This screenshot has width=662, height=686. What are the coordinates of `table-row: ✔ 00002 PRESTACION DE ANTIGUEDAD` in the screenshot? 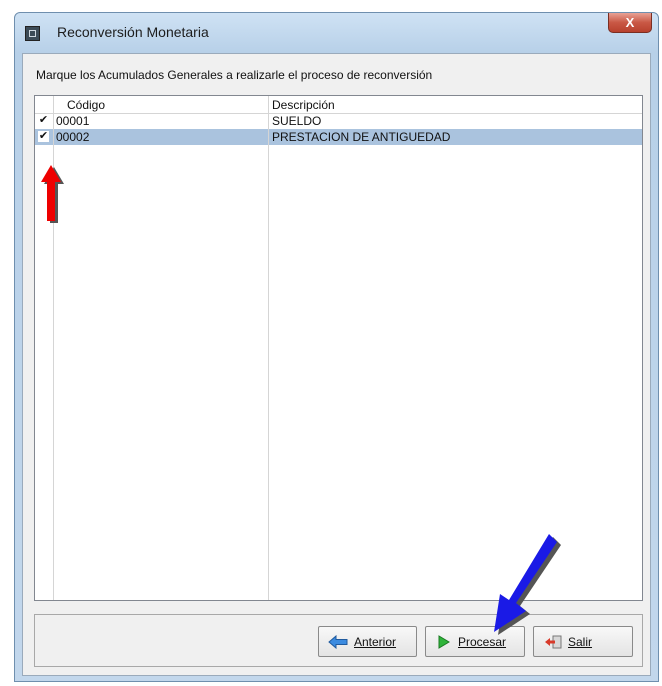 It's located at (338, 137).